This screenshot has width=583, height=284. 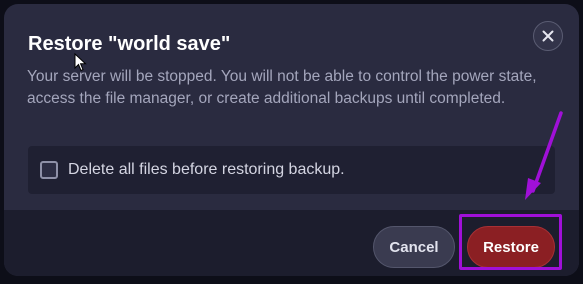 I want to click on restore-button: Restore, so click(x=511, y=247).